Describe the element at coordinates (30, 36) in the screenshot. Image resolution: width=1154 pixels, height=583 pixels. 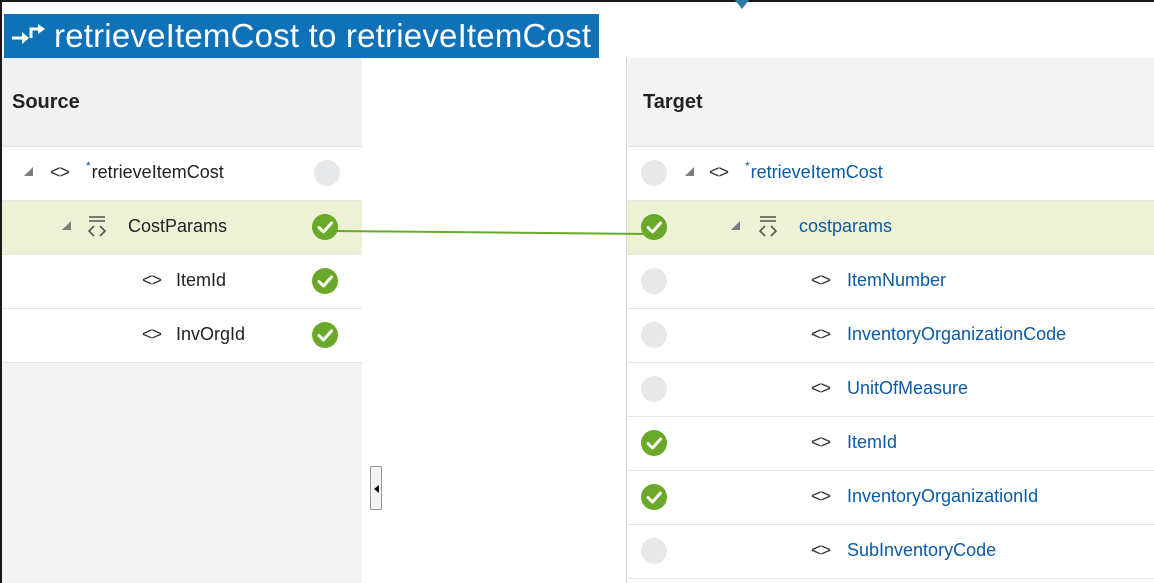
I see `map-arrows-icon` at that location.